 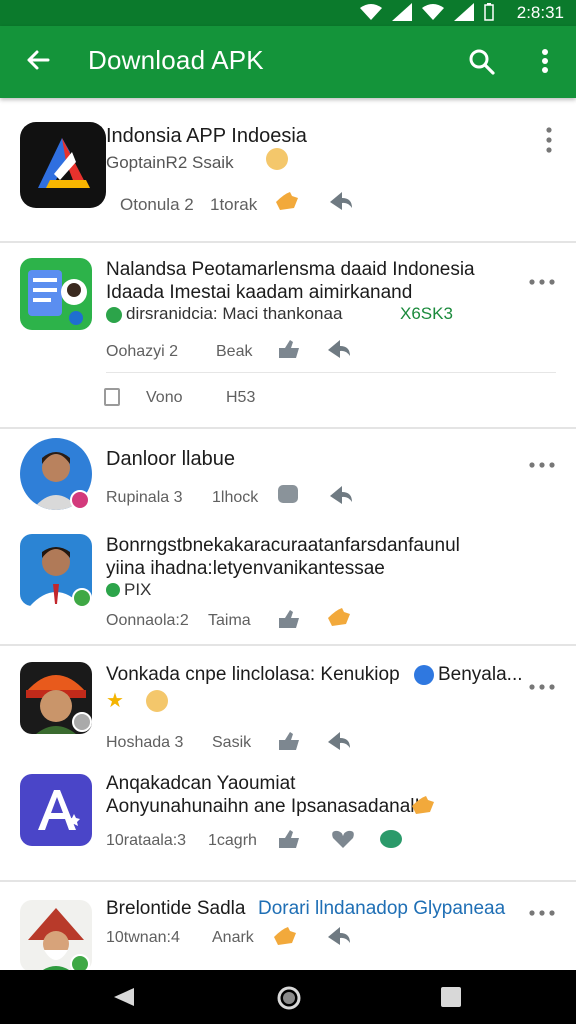 I want to click on row-divider, so click(x=331, y=372).